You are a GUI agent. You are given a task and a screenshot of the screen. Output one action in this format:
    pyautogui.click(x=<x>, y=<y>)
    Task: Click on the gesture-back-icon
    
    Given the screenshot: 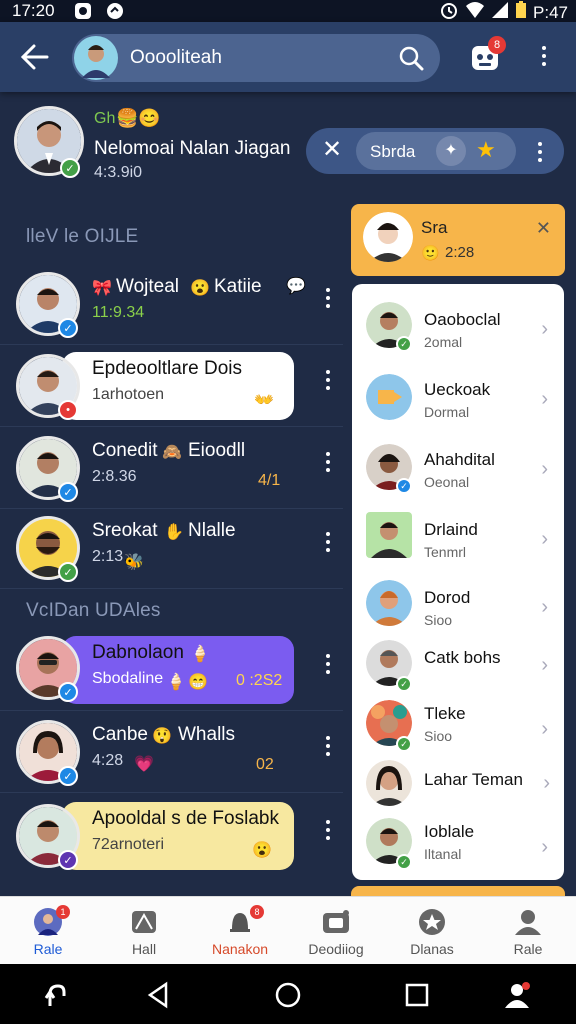 What is the action you would take?
    pyautogui.click(x=57, y=995)
    